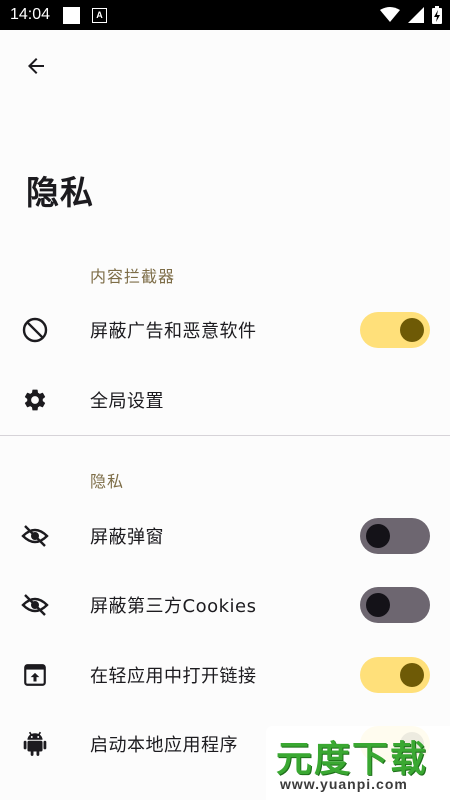 The width and height of the screenshot is (450, 800). I want to click on setting-label: 在轻应用中打开链接, so click(173, 676).